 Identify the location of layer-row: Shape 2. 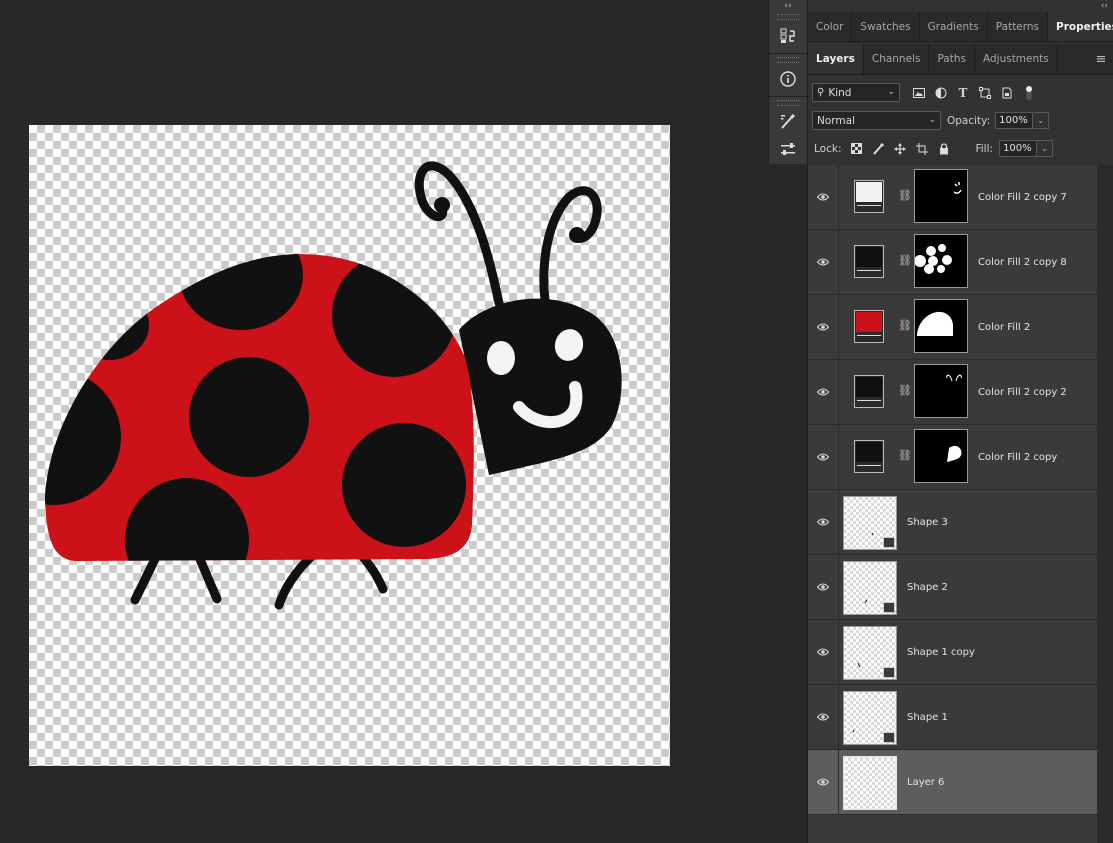
(952, 587).